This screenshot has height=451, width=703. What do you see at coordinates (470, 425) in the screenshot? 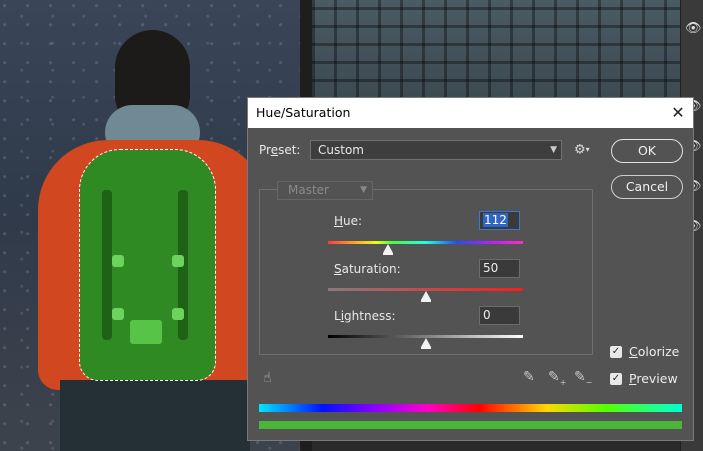
I see `output-color-bar` at bounding box center [470, 425].